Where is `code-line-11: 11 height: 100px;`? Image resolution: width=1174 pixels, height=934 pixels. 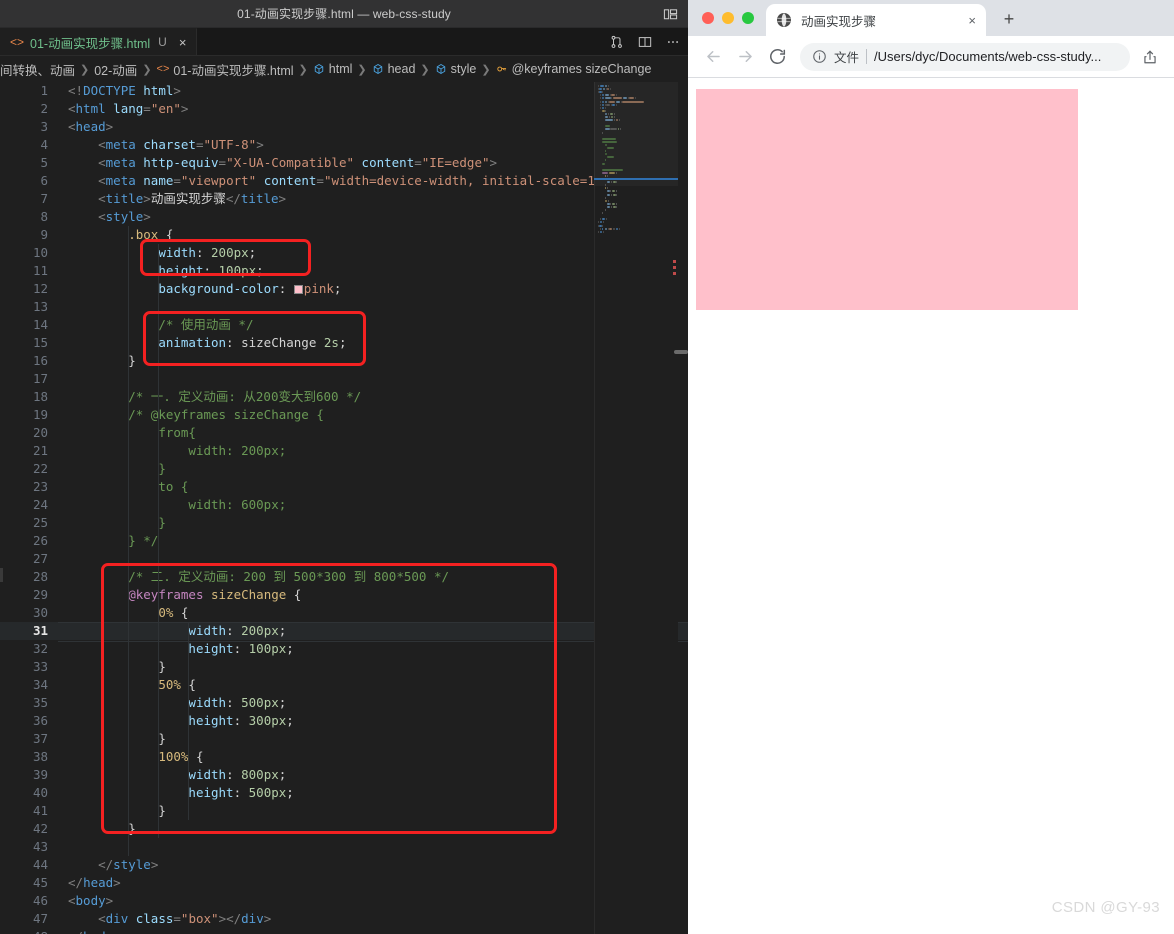 code-line-11: 11 height: 100px; is located at coordinates (344, 271).